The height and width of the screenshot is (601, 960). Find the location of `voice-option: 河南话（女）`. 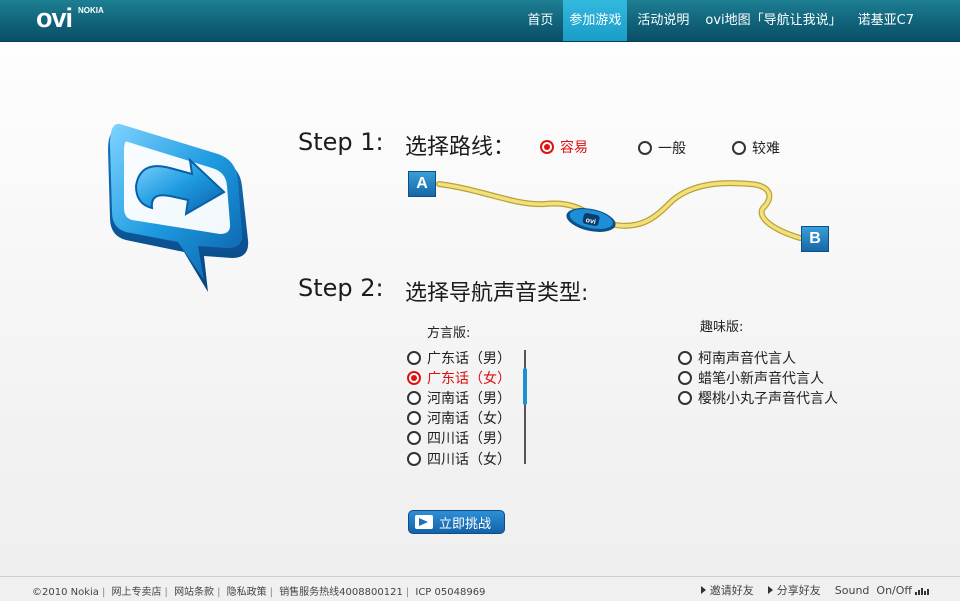

voice-option: 河南话（女） is located at coordinates (459, 418).